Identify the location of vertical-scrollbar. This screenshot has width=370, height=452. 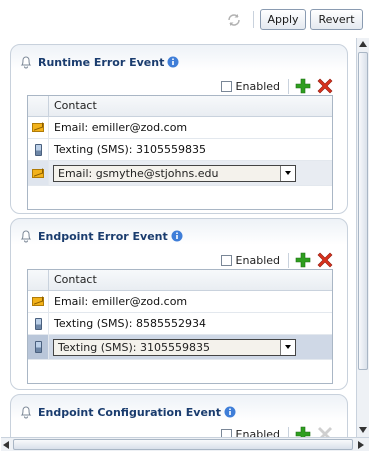
(362, 237).